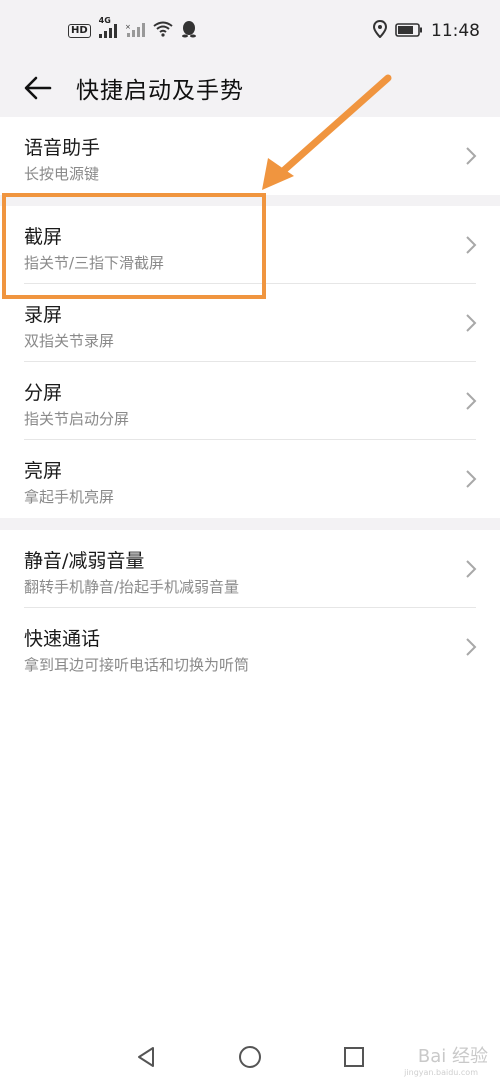 This screenshot has height=1084, width=500. I want to click on nav-recents-icon, so click(354, 1057).